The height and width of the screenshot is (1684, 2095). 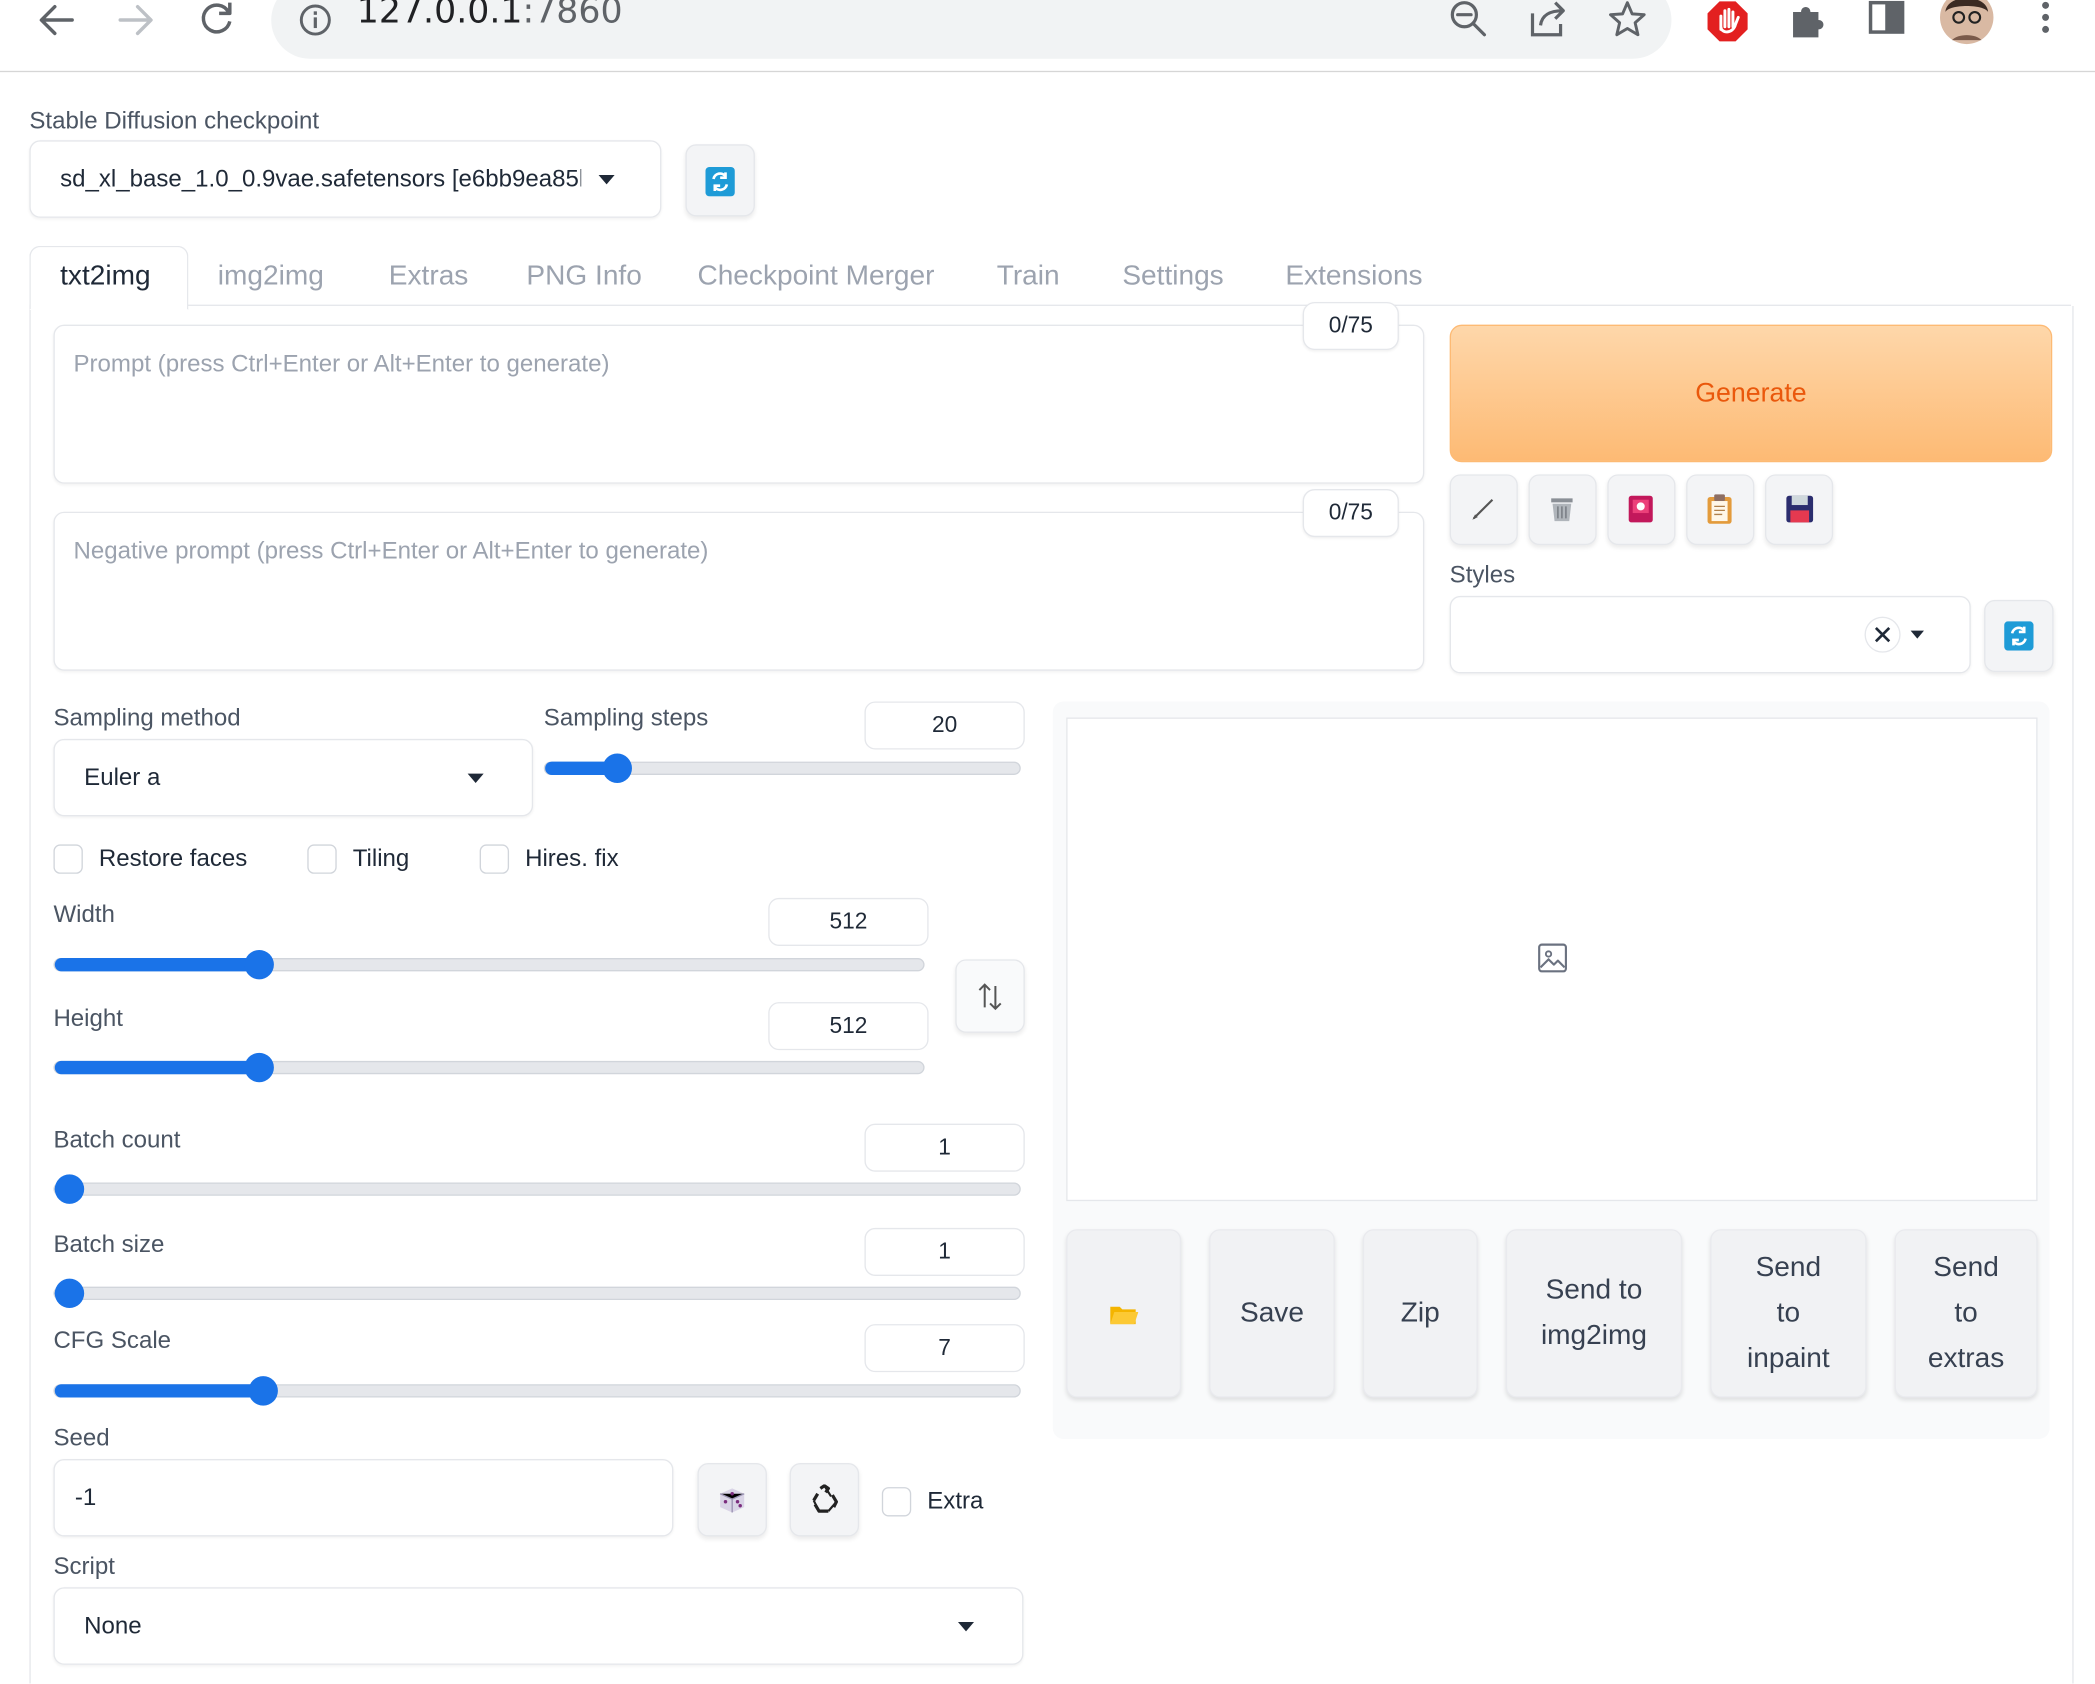 I want to click on generate-button: Generate, so click(x=1751, y=393).